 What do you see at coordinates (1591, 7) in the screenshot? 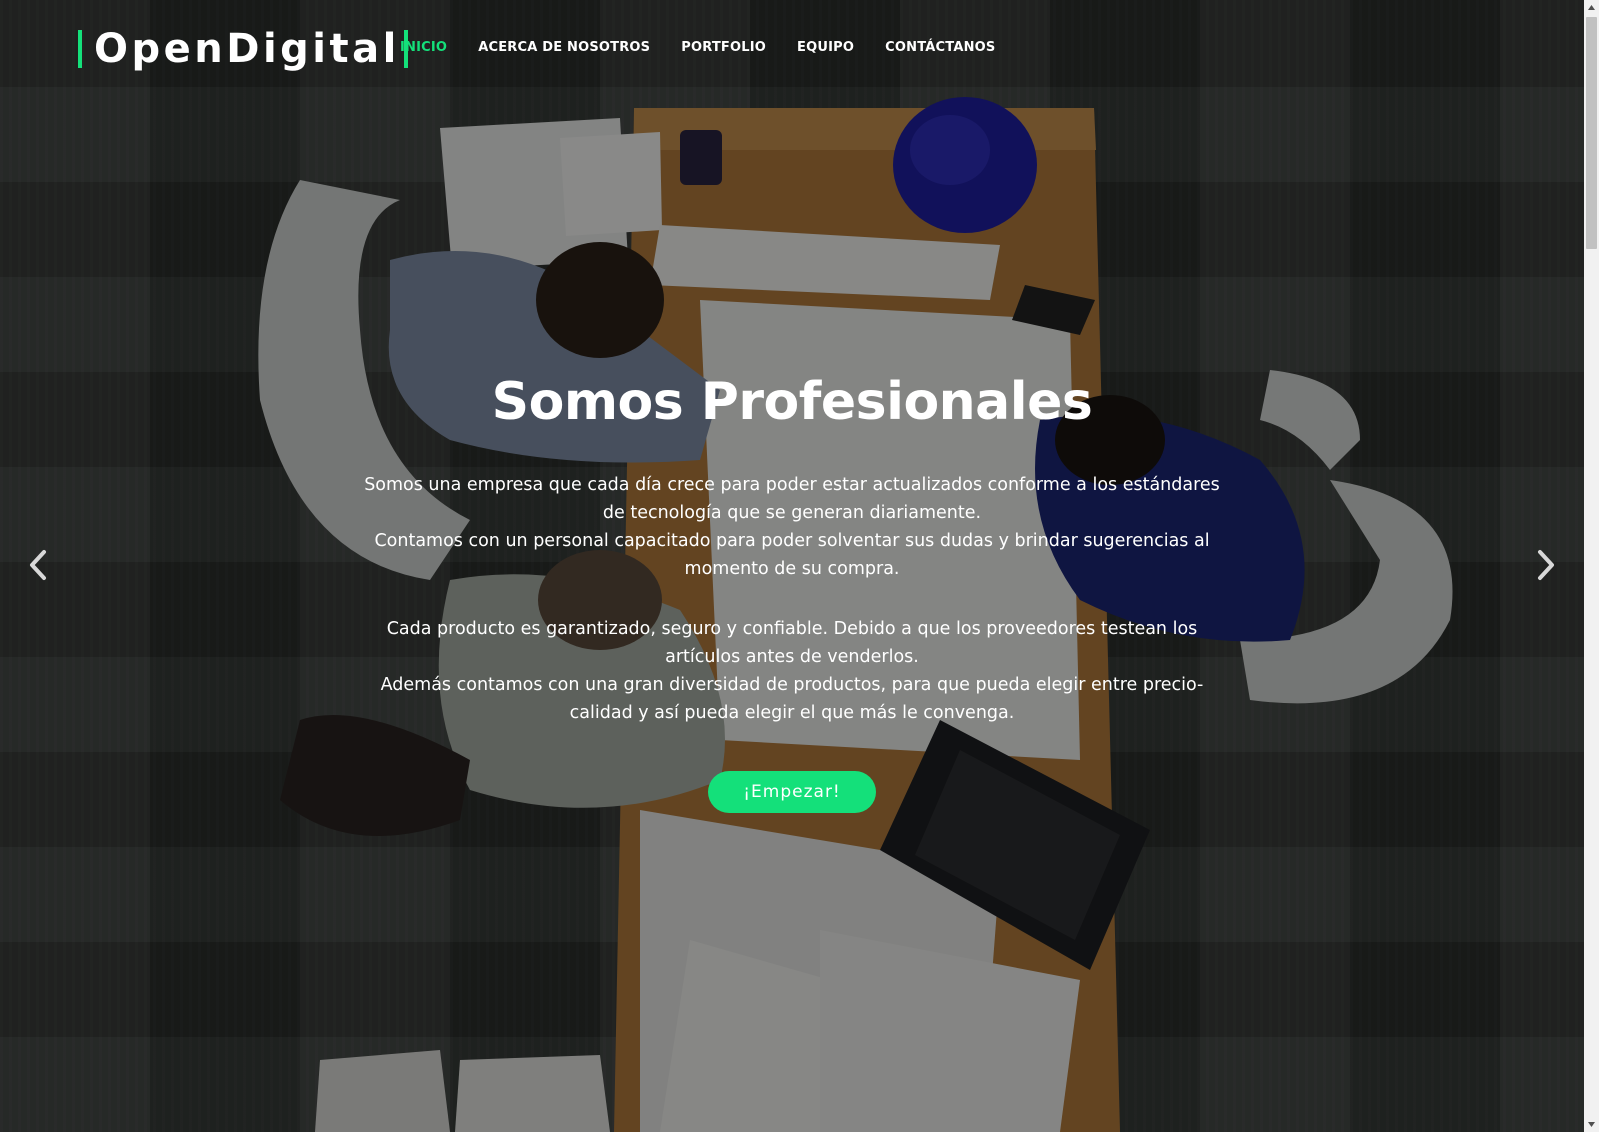
I see `scroll-up-arrow-icon` at bounding box center [1591, 7].